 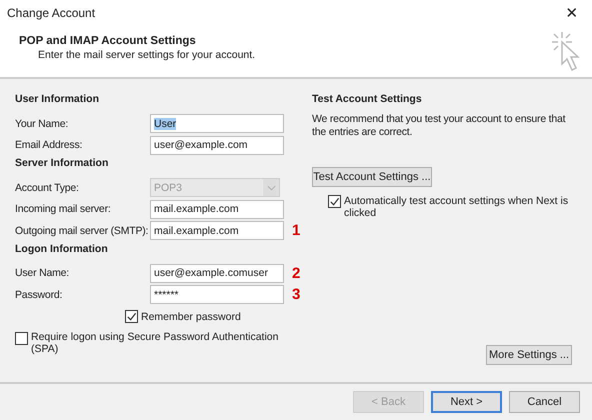 I want to click on checkbox-label: Require logon using Secure Password Authentication (SPA), so click(x=155, y=342).